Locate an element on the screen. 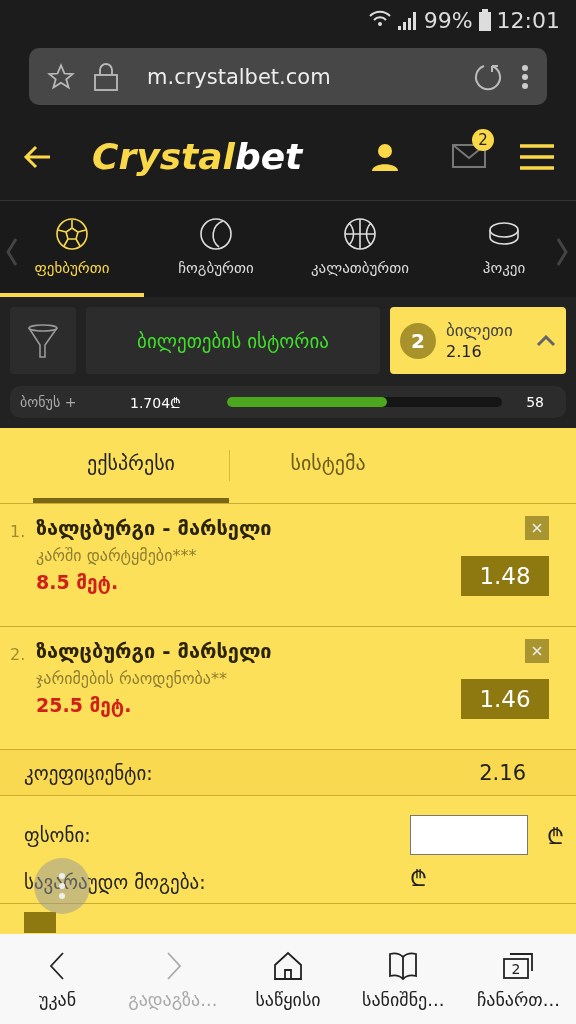 Image resolution: width=576 pixels, height=1024 pixels. nav-button: საწყისი is located at coordinates (288, 979).